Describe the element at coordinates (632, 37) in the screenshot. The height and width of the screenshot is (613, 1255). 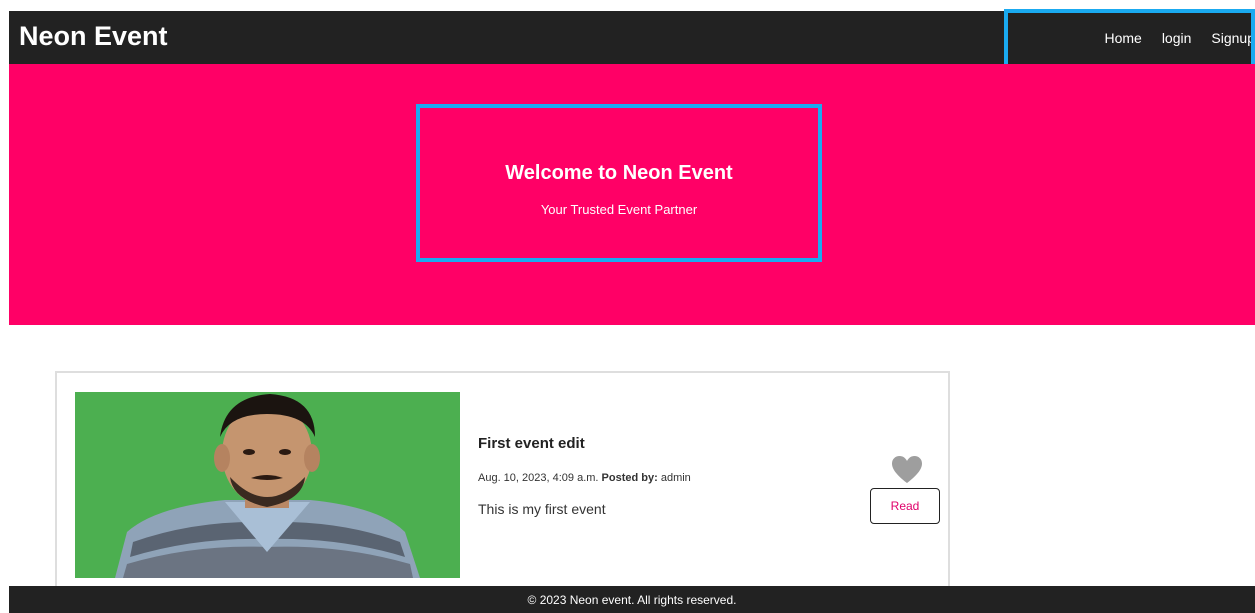
I see `navbar: Neon Event Home login Signup` at that location.